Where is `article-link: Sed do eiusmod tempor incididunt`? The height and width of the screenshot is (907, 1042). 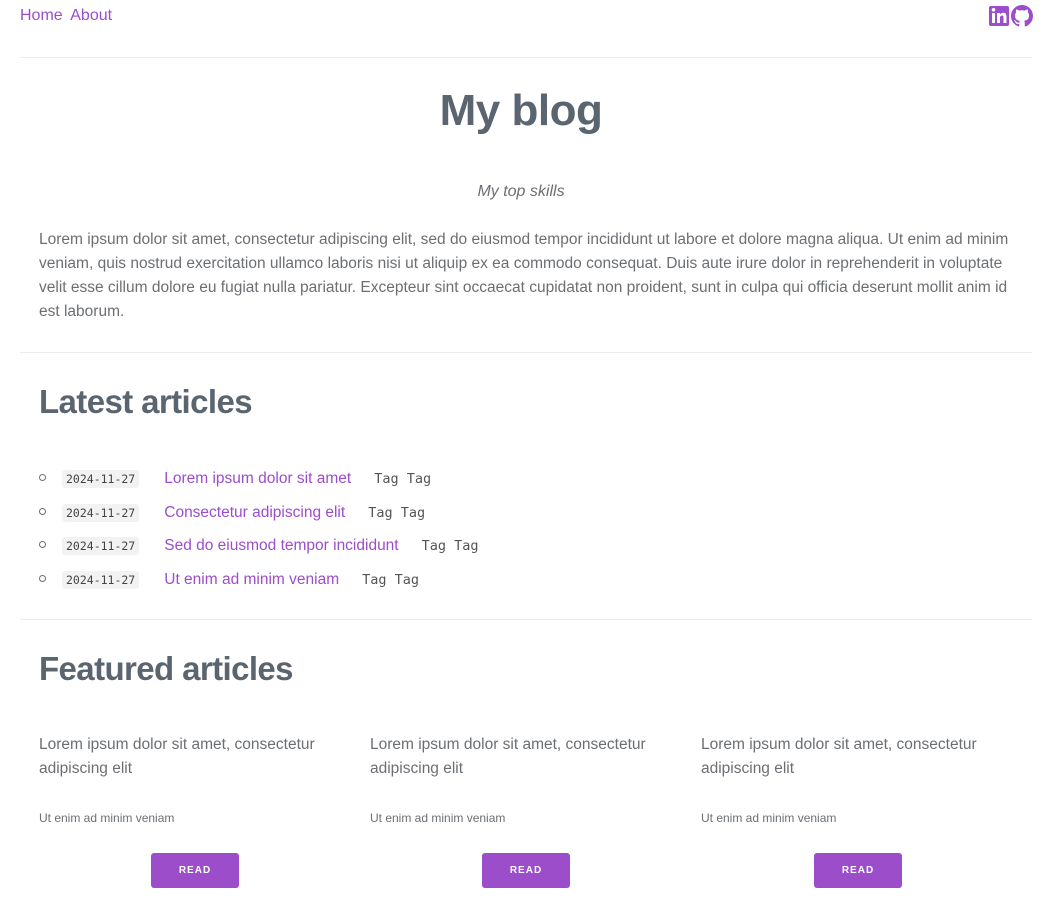
article-link: Sed do eiusmod tempor incididunt is located at coordinates (281, 546).